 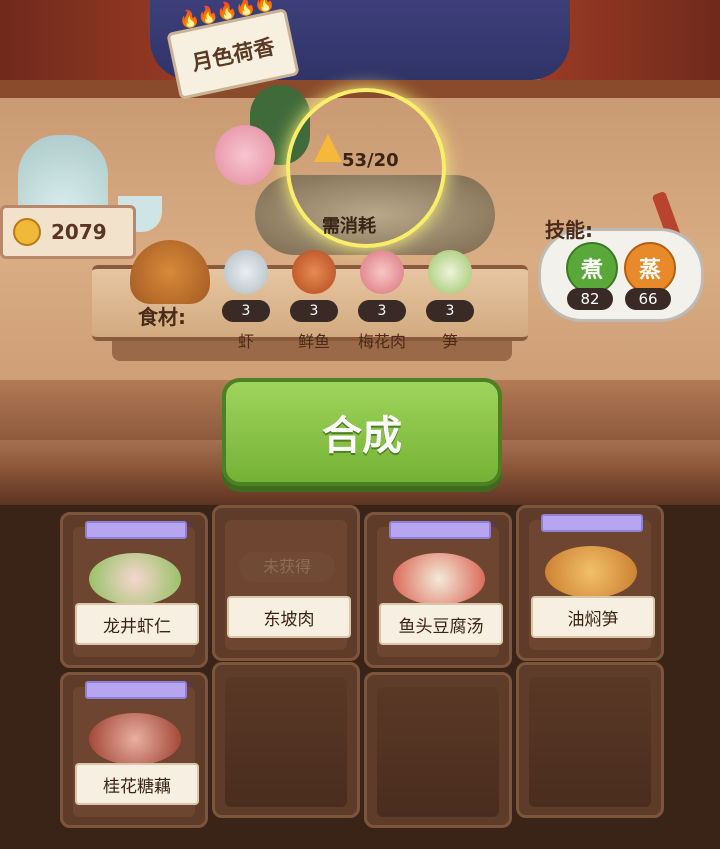 What do you see at coordinates (27, 232) in the screenshot?
I see `coin-icon` at bounding box center [27, 232].